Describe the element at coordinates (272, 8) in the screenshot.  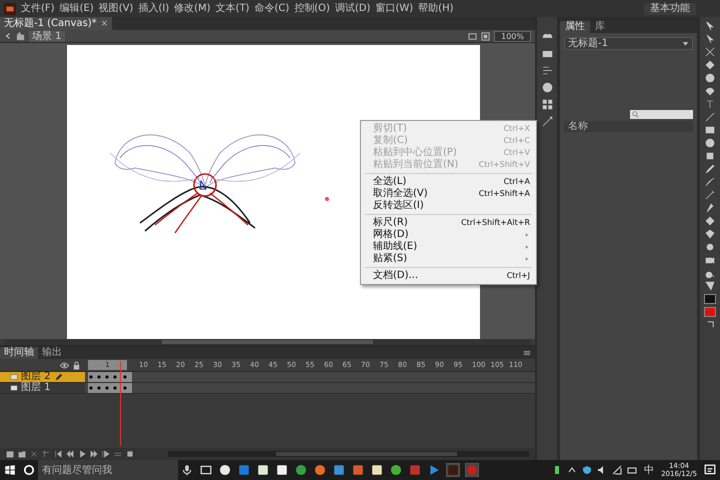
I see `menu-item: 命令(C)` at that location.